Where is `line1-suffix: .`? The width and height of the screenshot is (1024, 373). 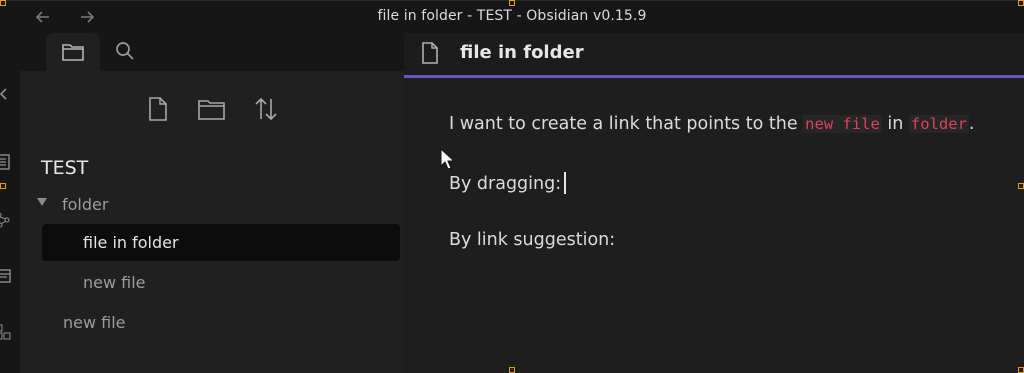 line1-suffix: . is located at coordinates (971, 124).